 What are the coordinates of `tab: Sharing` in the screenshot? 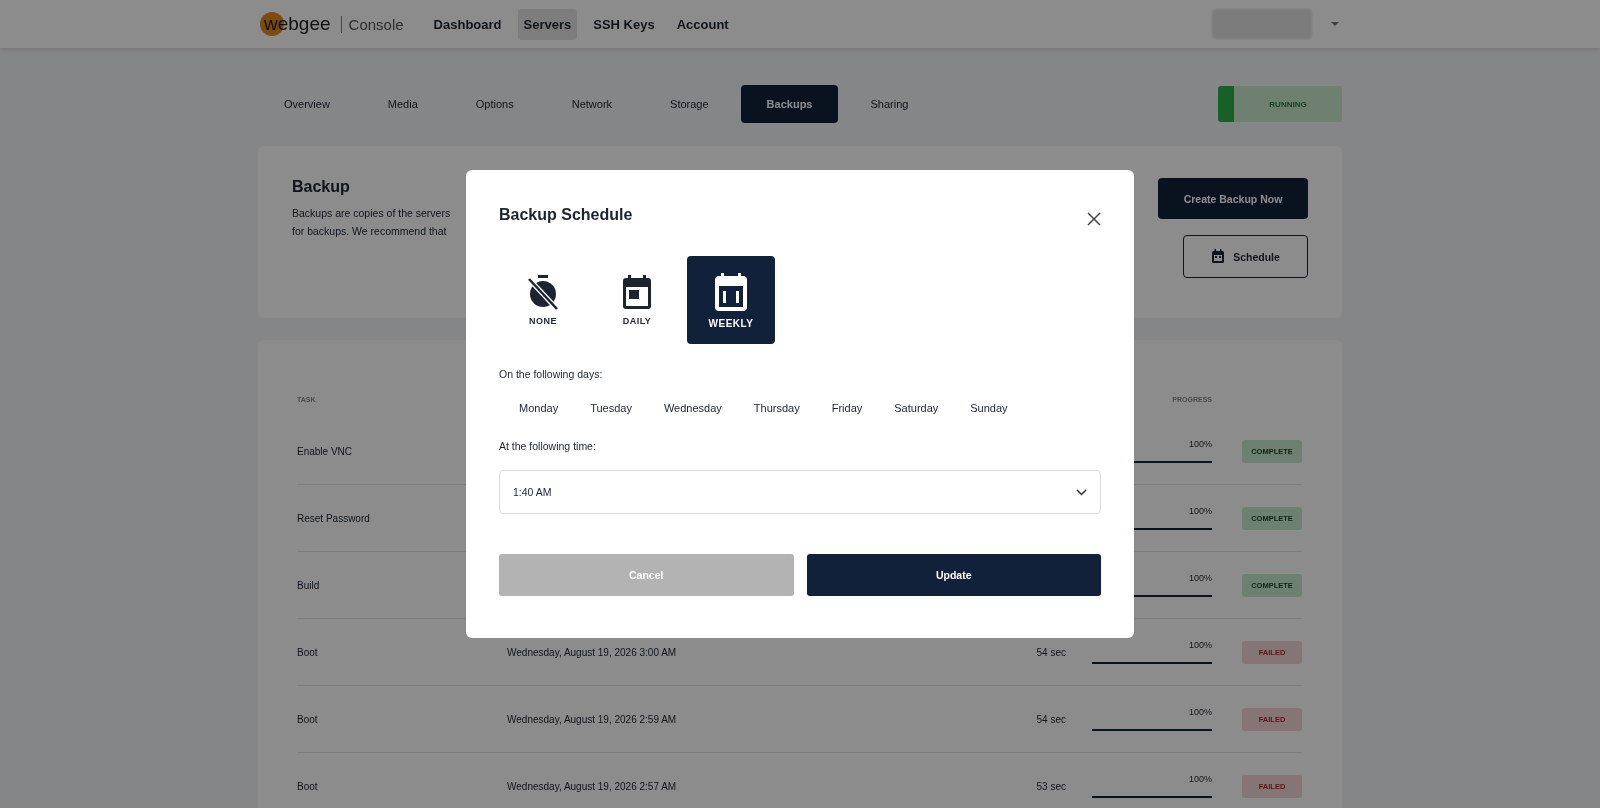 It's located at (889, 104).